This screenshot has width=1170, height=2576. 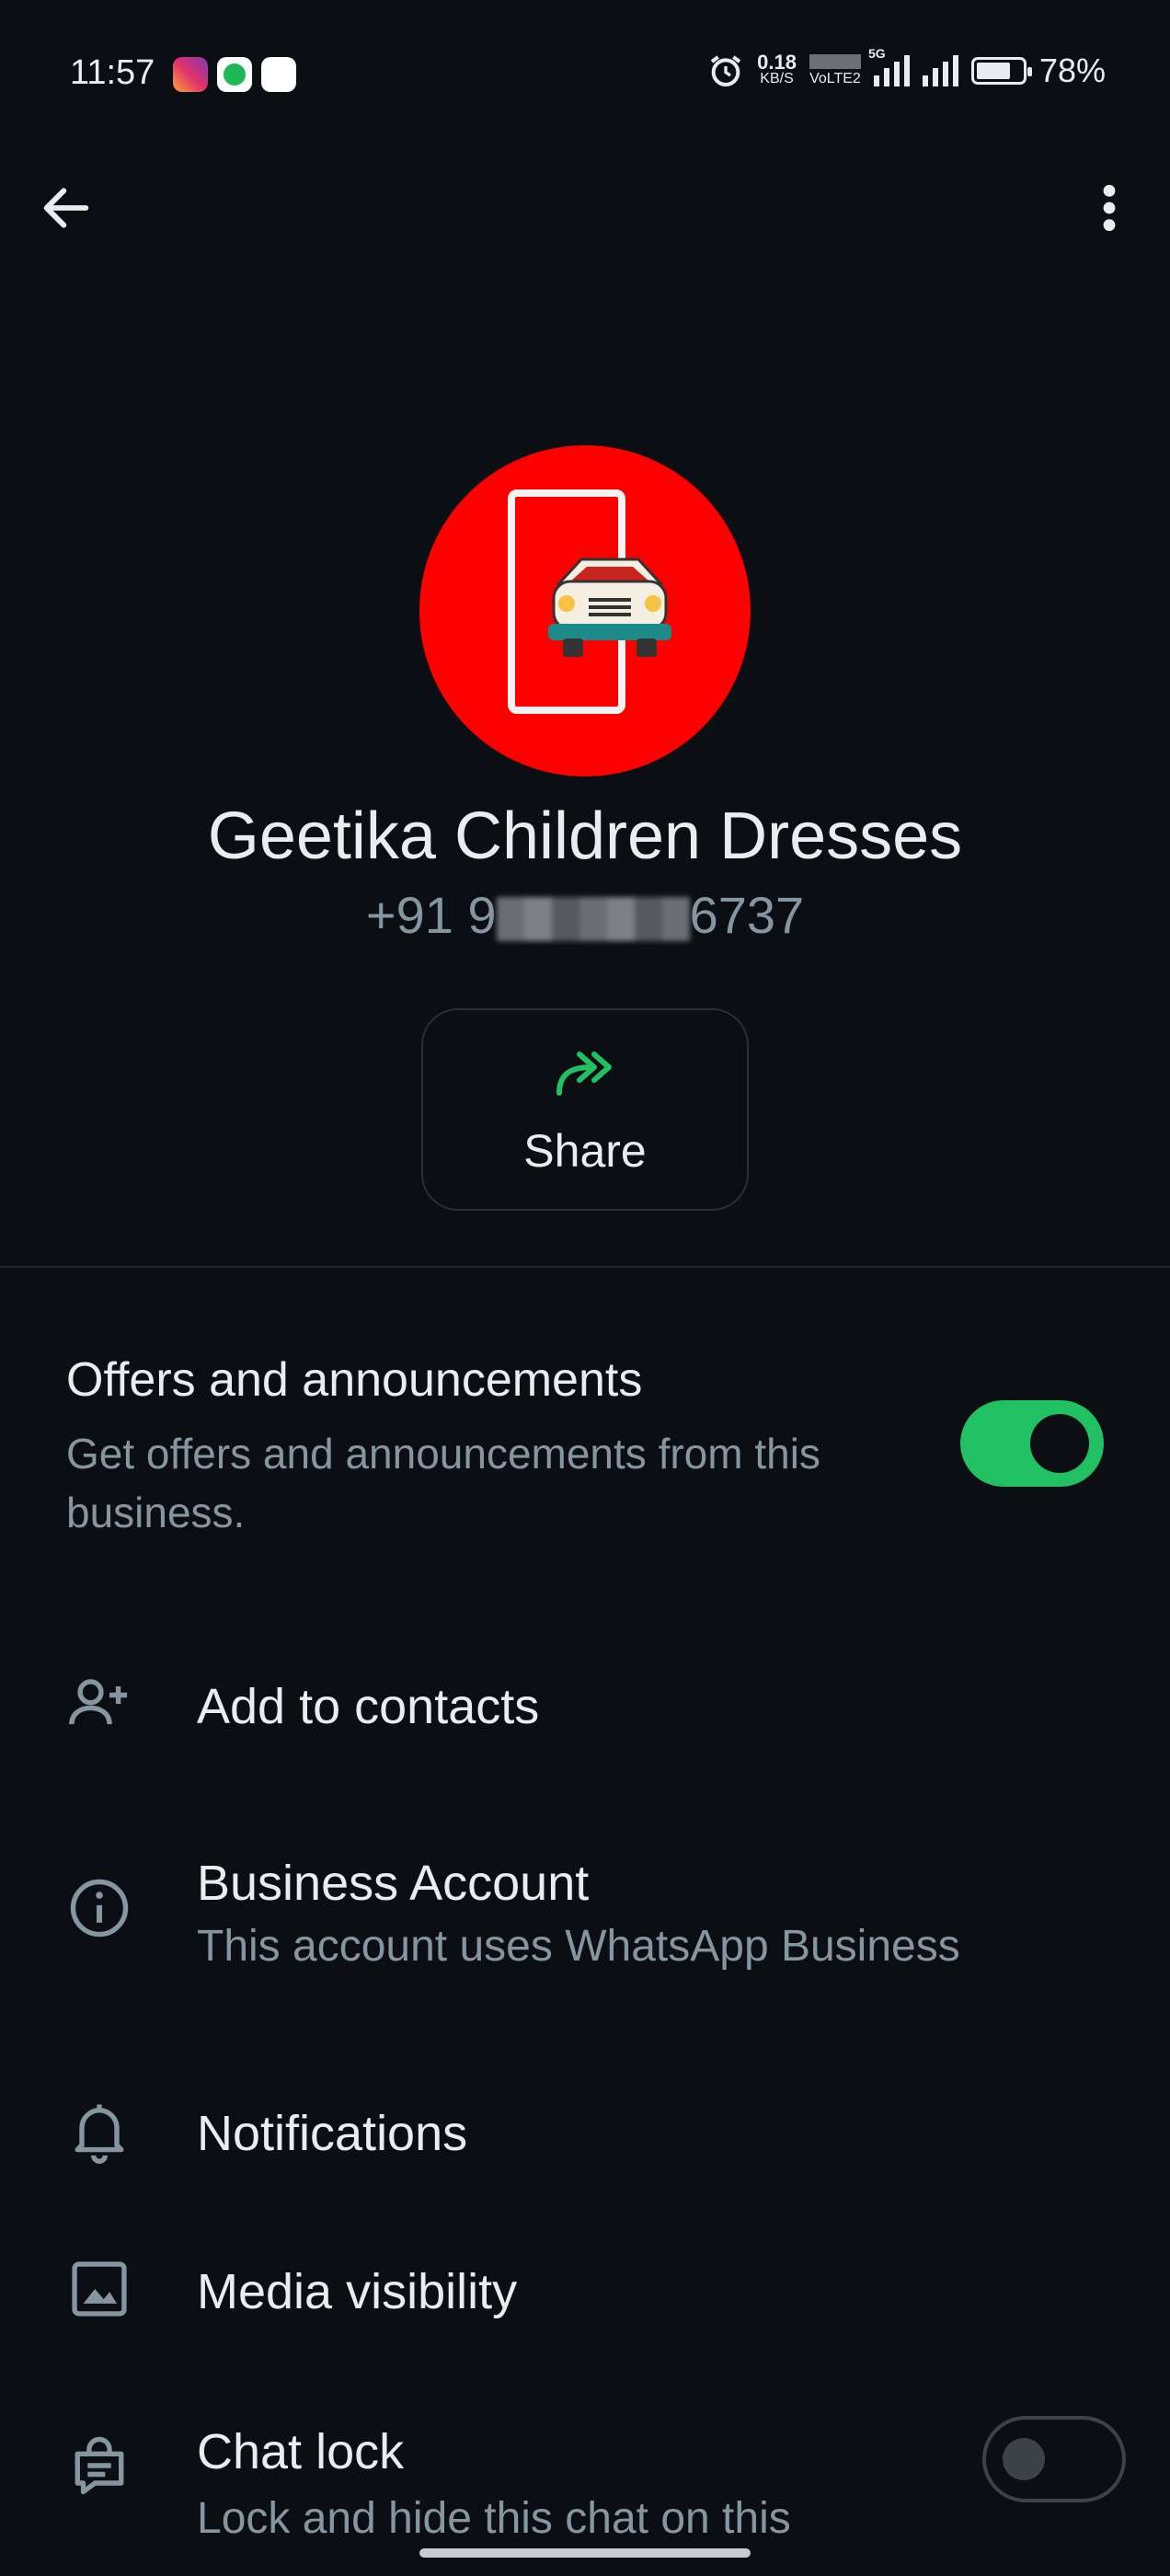 What do you see at coordinates (585, 2553) in the screenshot?
I see `home-indicator` at bounding box center [585, 2553].